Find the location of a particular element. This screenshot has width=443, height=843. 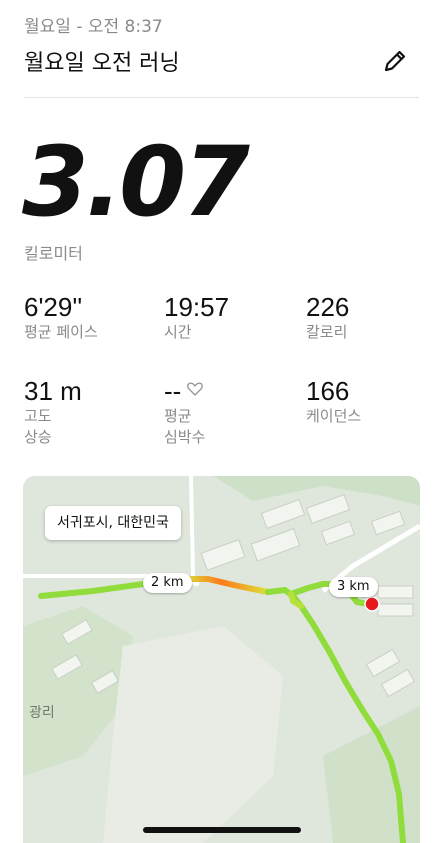

location-chip: 서귀포시, 대한민국 is located at coordinates (113, 523).